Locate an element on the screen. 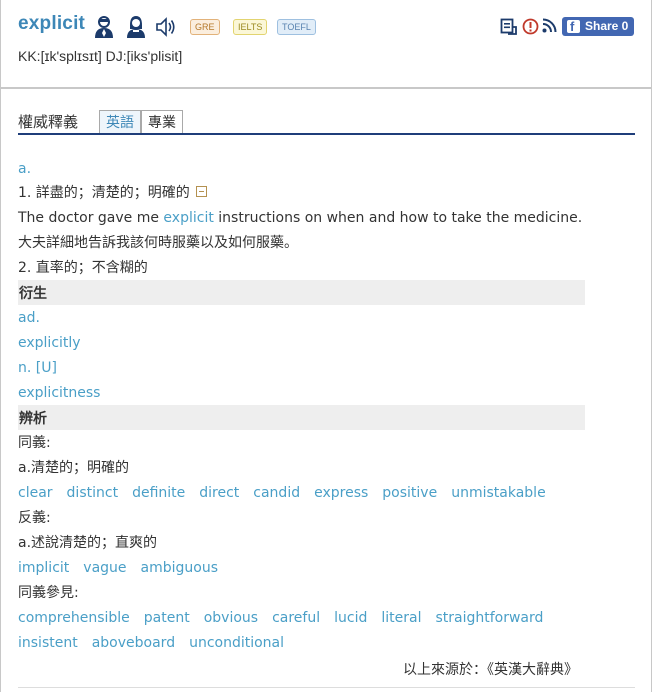 The height and width of the screenshot is (692, 652). pos-adjective: a. is located at coordinates (25, 169).